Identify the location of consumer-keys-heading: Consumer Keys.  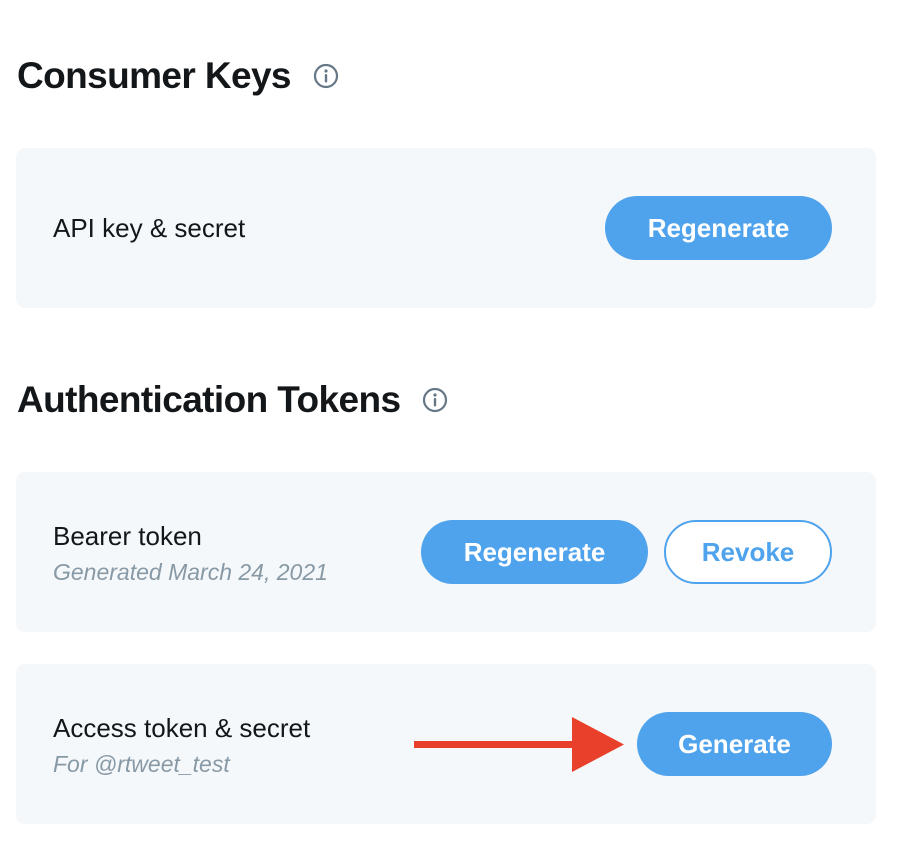
(178, 75).